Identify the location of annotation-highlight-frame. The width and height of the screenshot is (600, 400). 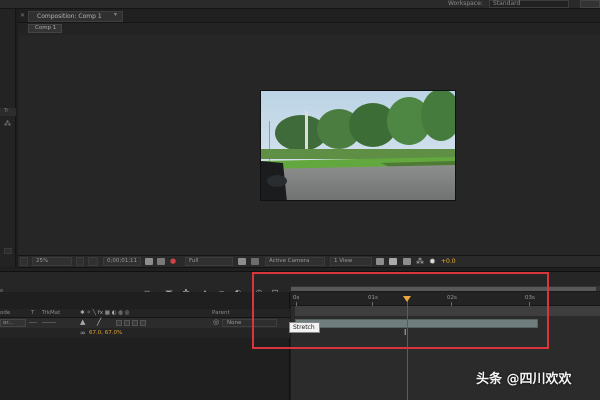
(400, 310).